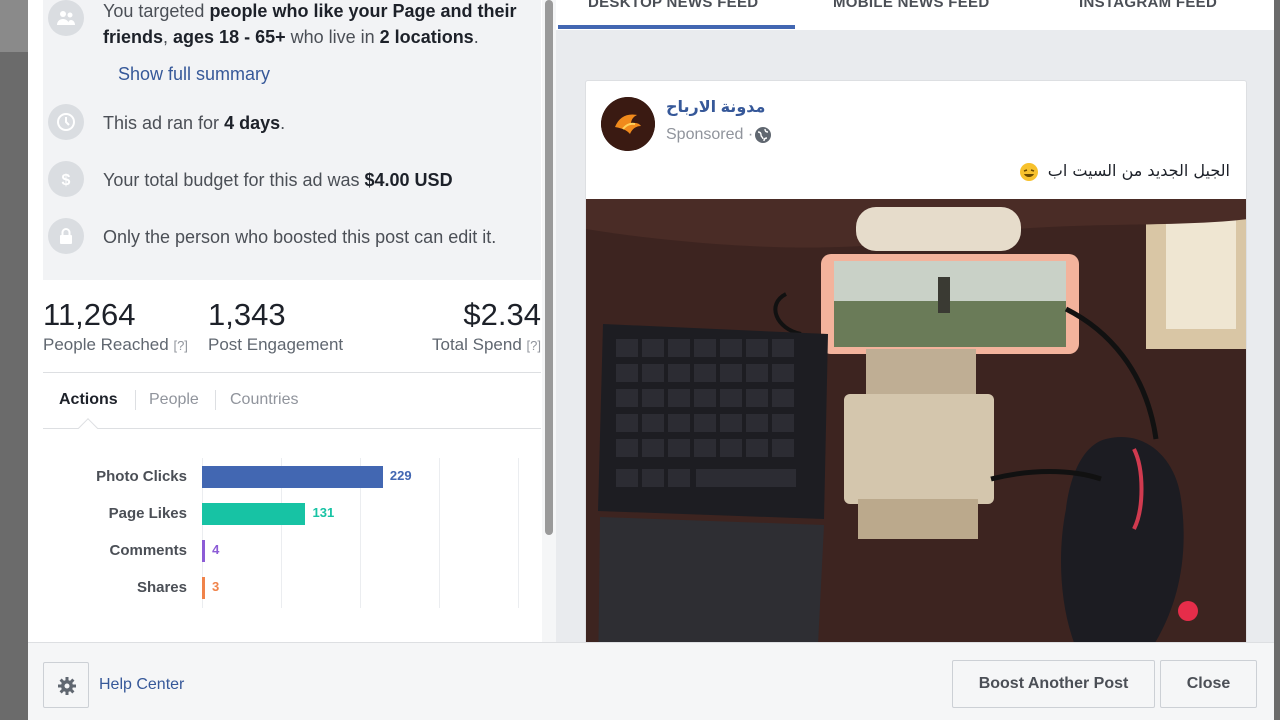 This screenshot has height=720, width=1280. Describe the element at coordinates (88, 400) in the screenshot. I see `tab-actions: Actions` at that location.